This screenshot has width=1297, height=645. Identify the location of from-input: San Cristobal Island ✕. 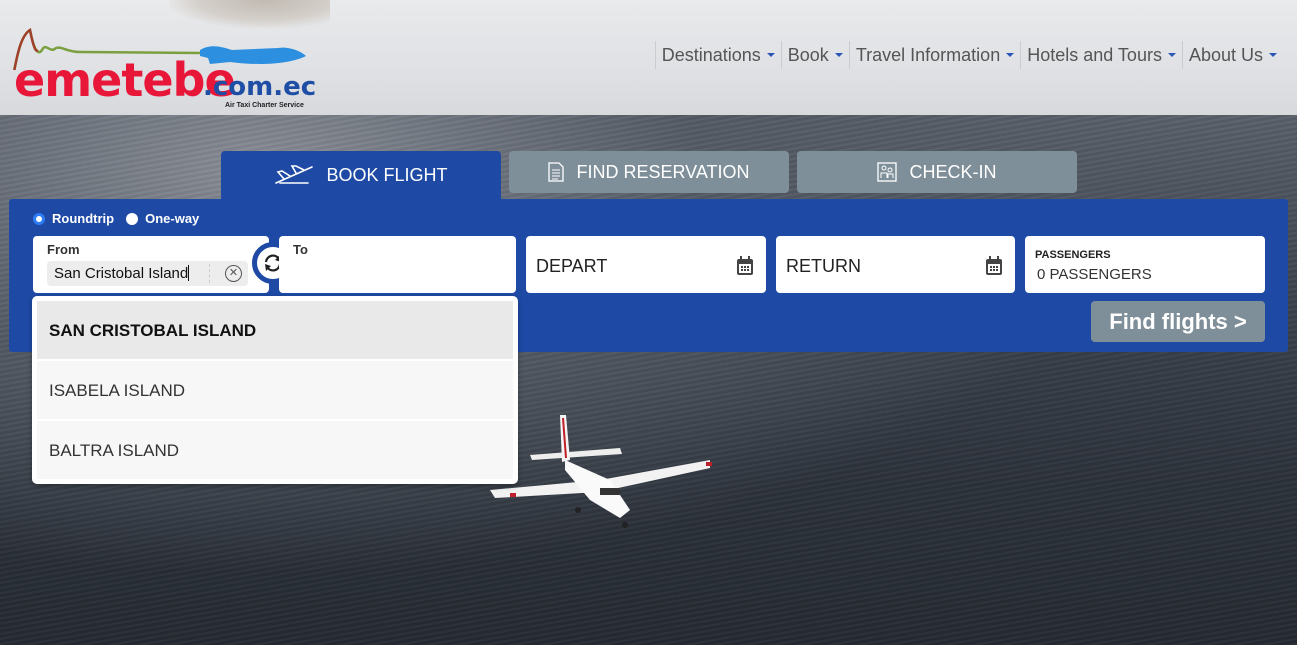
(147, 273).